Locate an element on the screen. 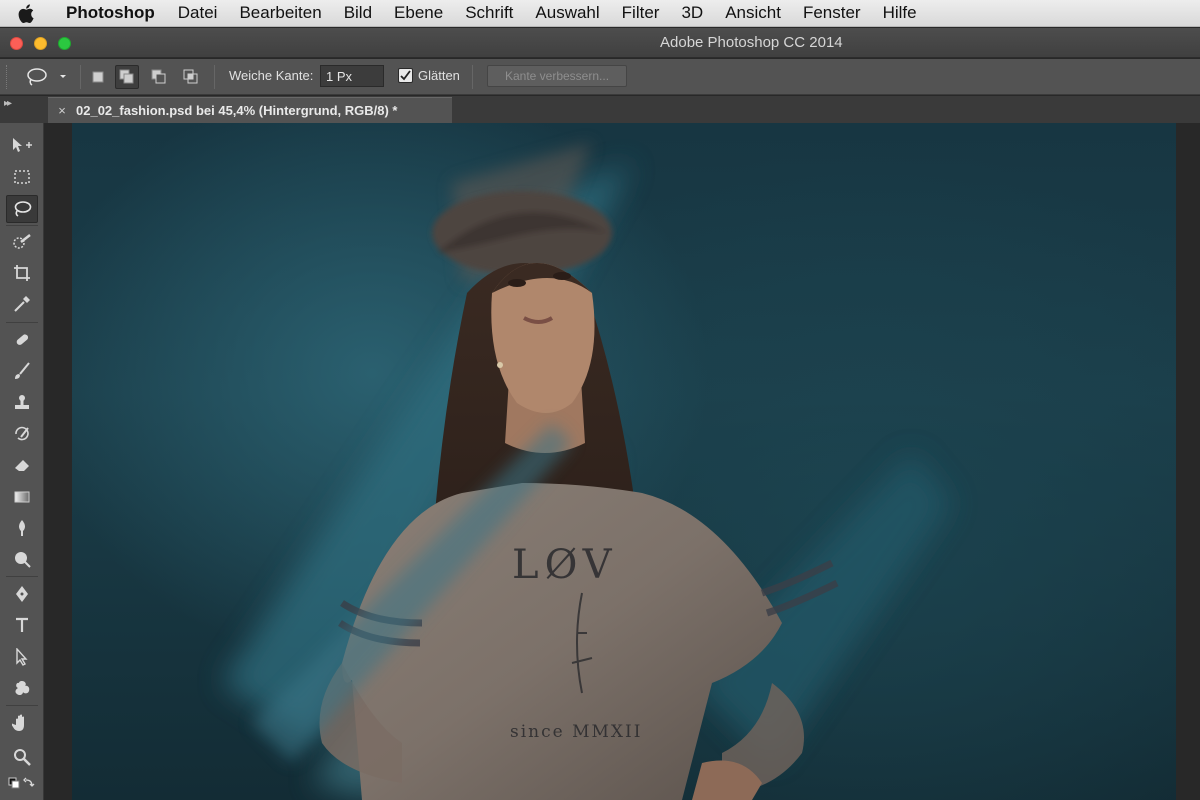 The height and width of the screenshot is (800, 1200). options-bar-grip is located at coordinates (7, 77).